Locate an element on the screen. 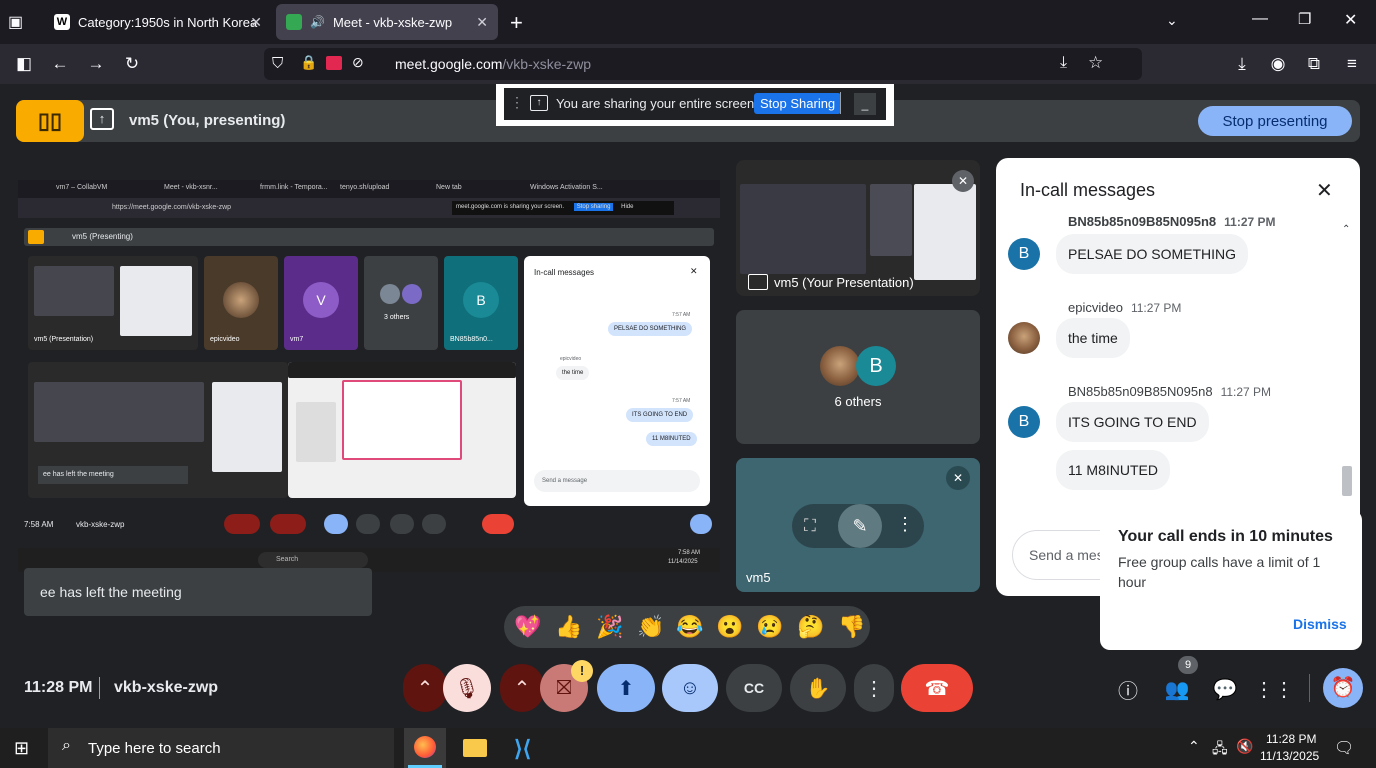 This screenshot has height=768, width=1376. close-window-icon: ✕ is located at coordinates (1350, 20).